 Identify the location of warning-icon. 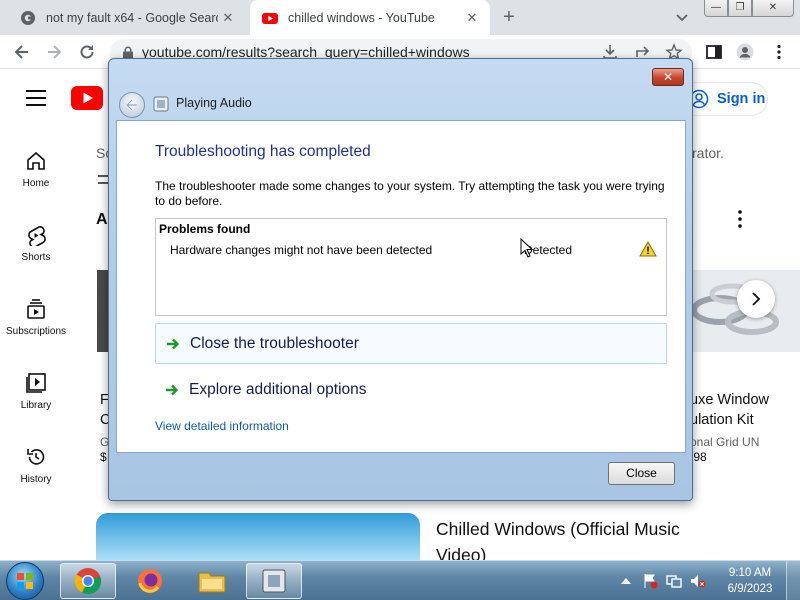
(648, 249).